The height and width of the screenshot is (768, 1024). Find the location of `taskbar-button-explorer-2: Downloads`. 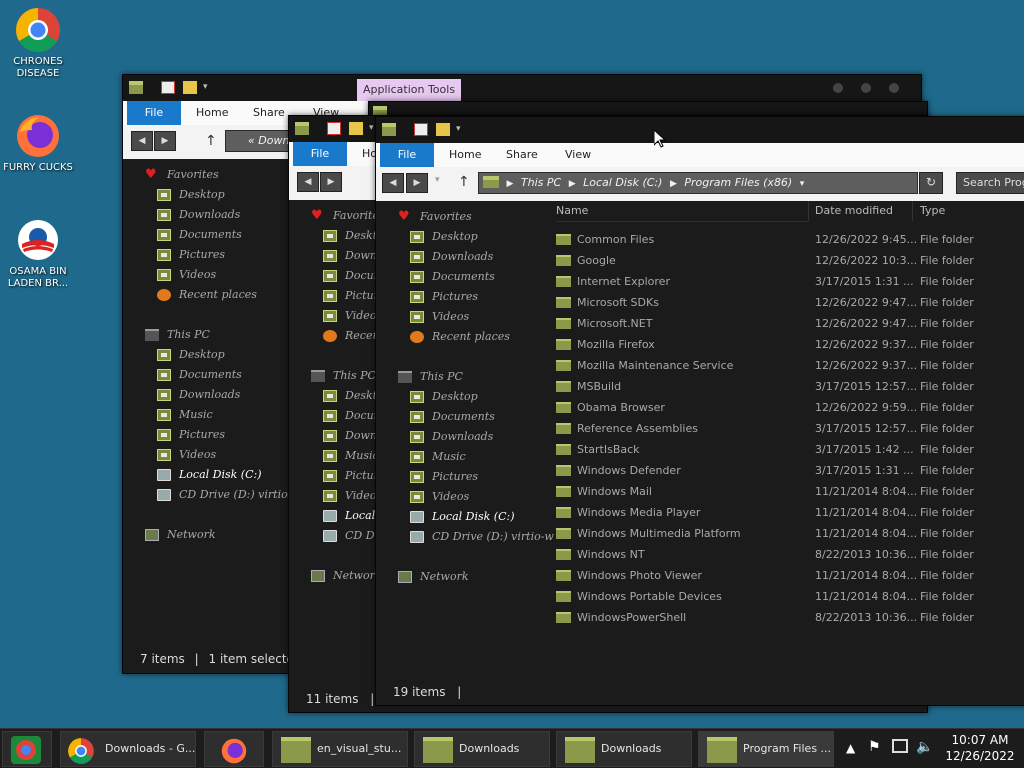

taskbar-button-explorer-2: Downloads is located at coordinates (482, 749).